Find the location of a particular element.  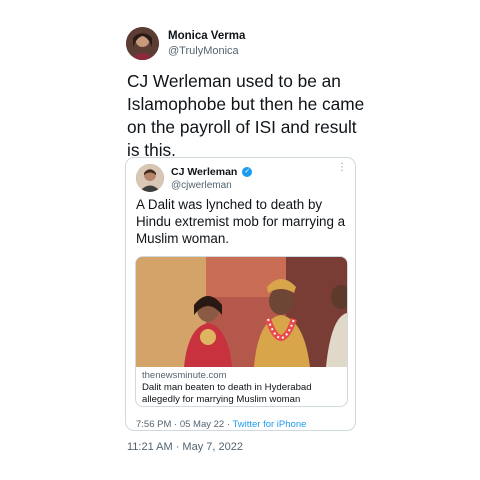

avatar is located at coordinates (142, 43).